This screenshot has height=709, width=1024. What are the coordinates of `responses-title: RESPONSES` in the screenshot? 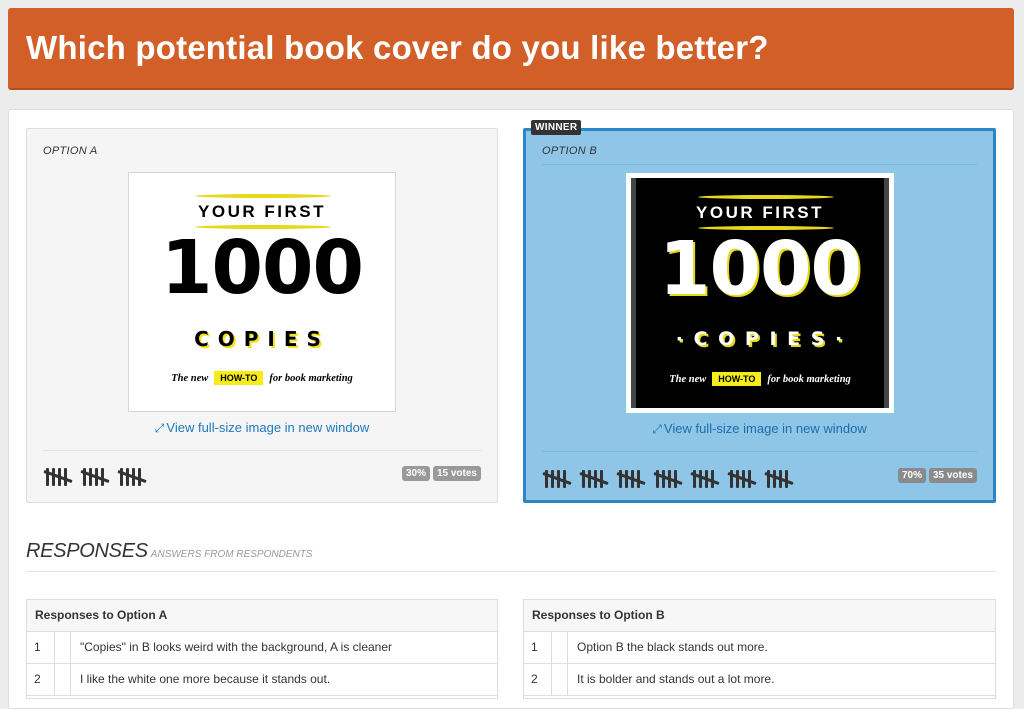 It's located at (87, 551).